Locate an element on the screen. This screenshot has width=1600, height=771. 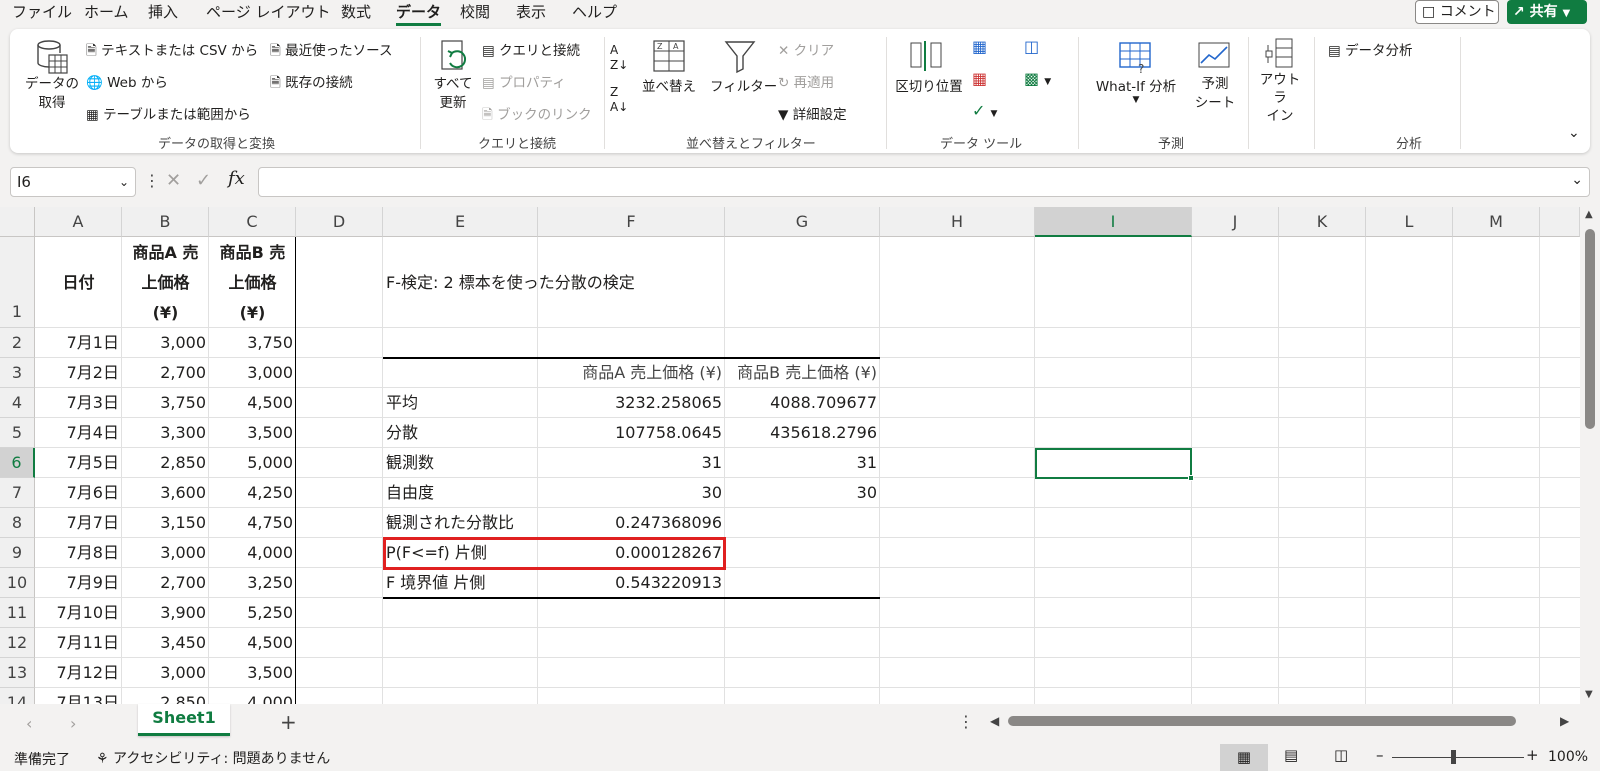
ftest-value-b: 4088.709677 is located at coordinates (802, 403).